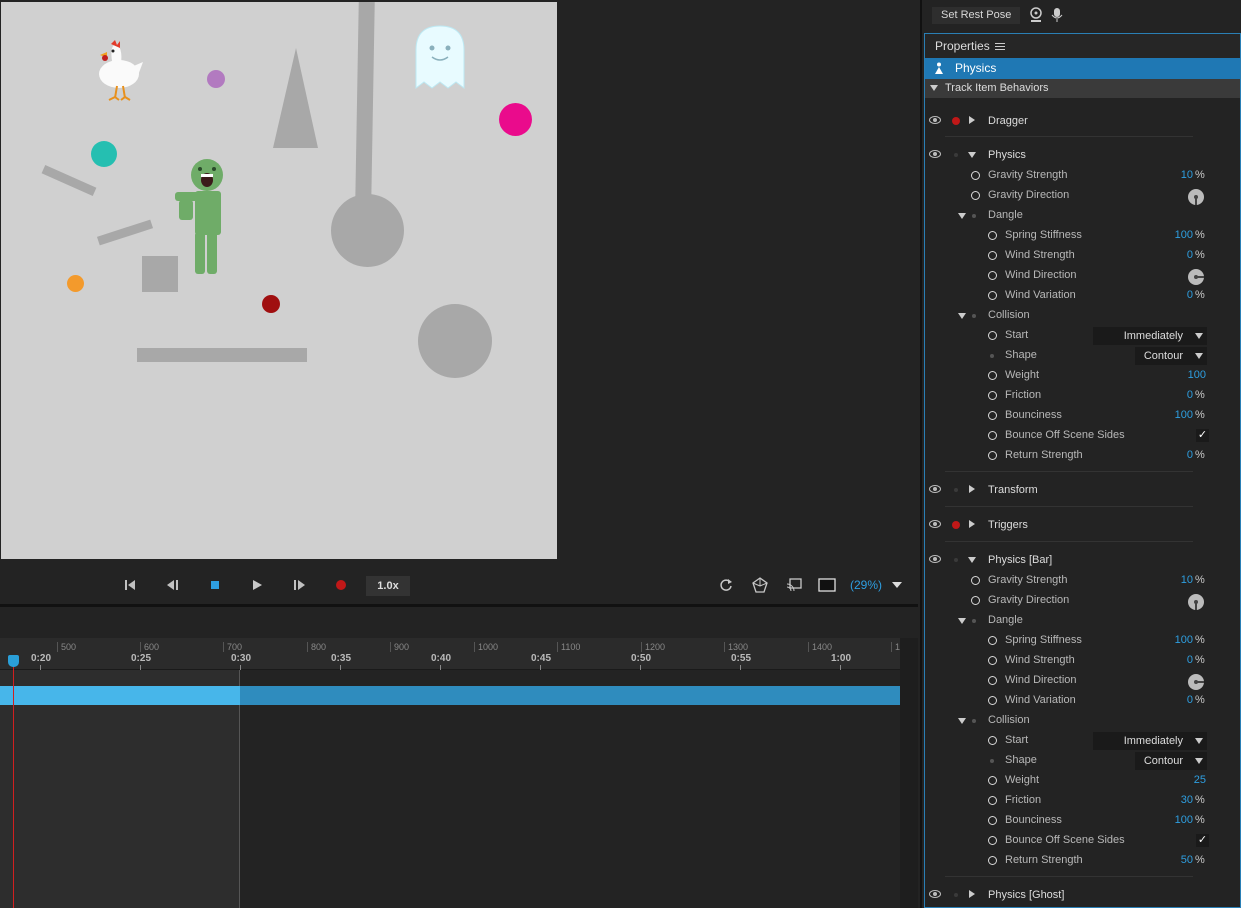 This screenshot has height=908, width=1241. Describe the element at coordinates (296, 98) in the screenshot. I see `triangle-shape` at that location.